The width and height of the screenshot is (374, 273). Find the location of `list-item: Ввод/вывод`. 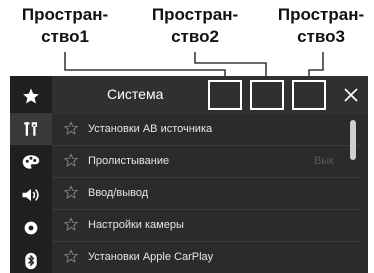

list-item: Ввод/вывод is located at coordinates (207, 194).